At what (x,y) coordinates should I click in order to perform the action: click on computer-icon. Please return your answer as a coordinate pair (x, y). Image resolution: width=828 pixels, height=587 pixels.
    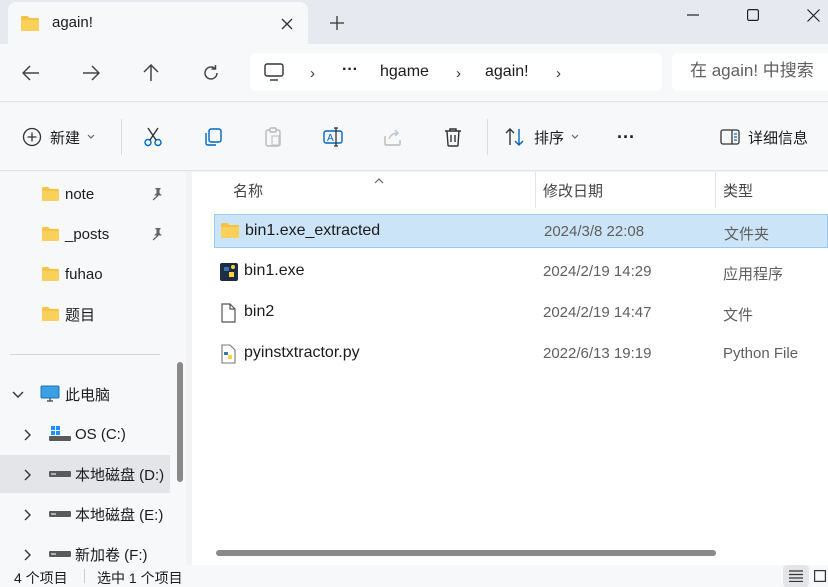
    Looking at the image, I should click on (274, 74).